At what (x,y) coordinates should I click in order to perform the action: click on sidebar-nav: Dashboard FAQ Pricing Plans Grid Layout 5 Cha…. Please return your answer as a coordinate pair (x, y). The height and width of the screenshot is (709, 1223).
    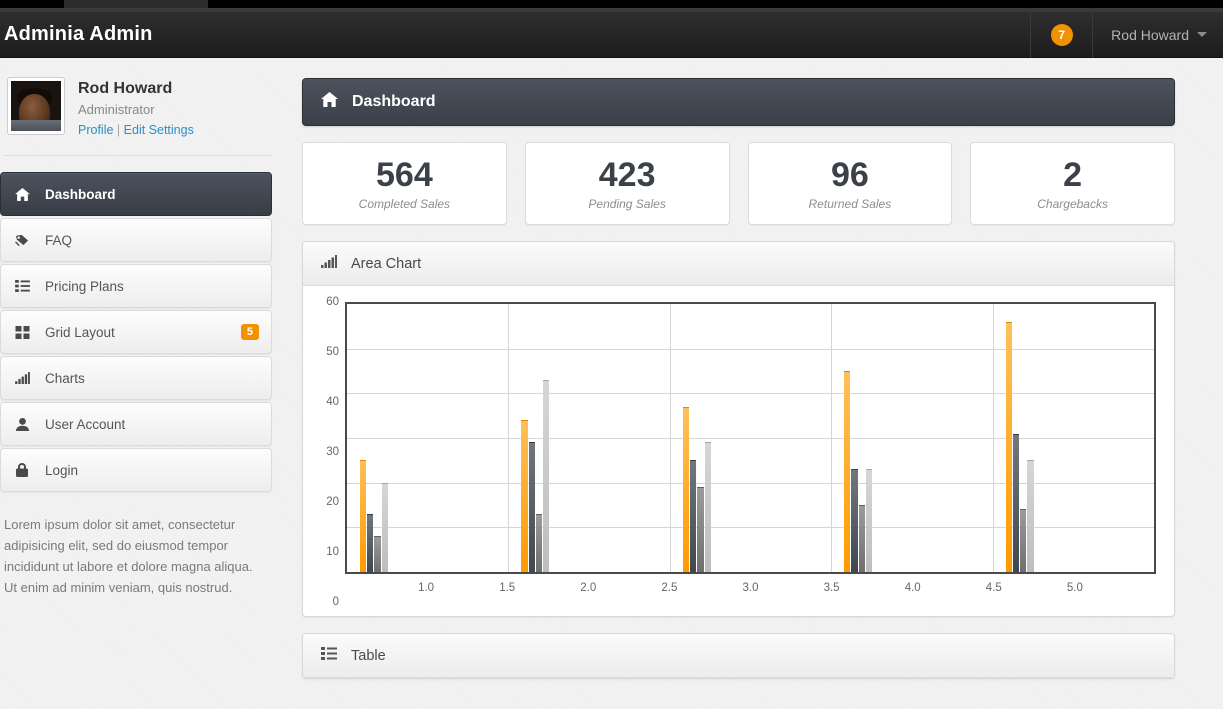
    Looking at the image, I should click on (136, 332).